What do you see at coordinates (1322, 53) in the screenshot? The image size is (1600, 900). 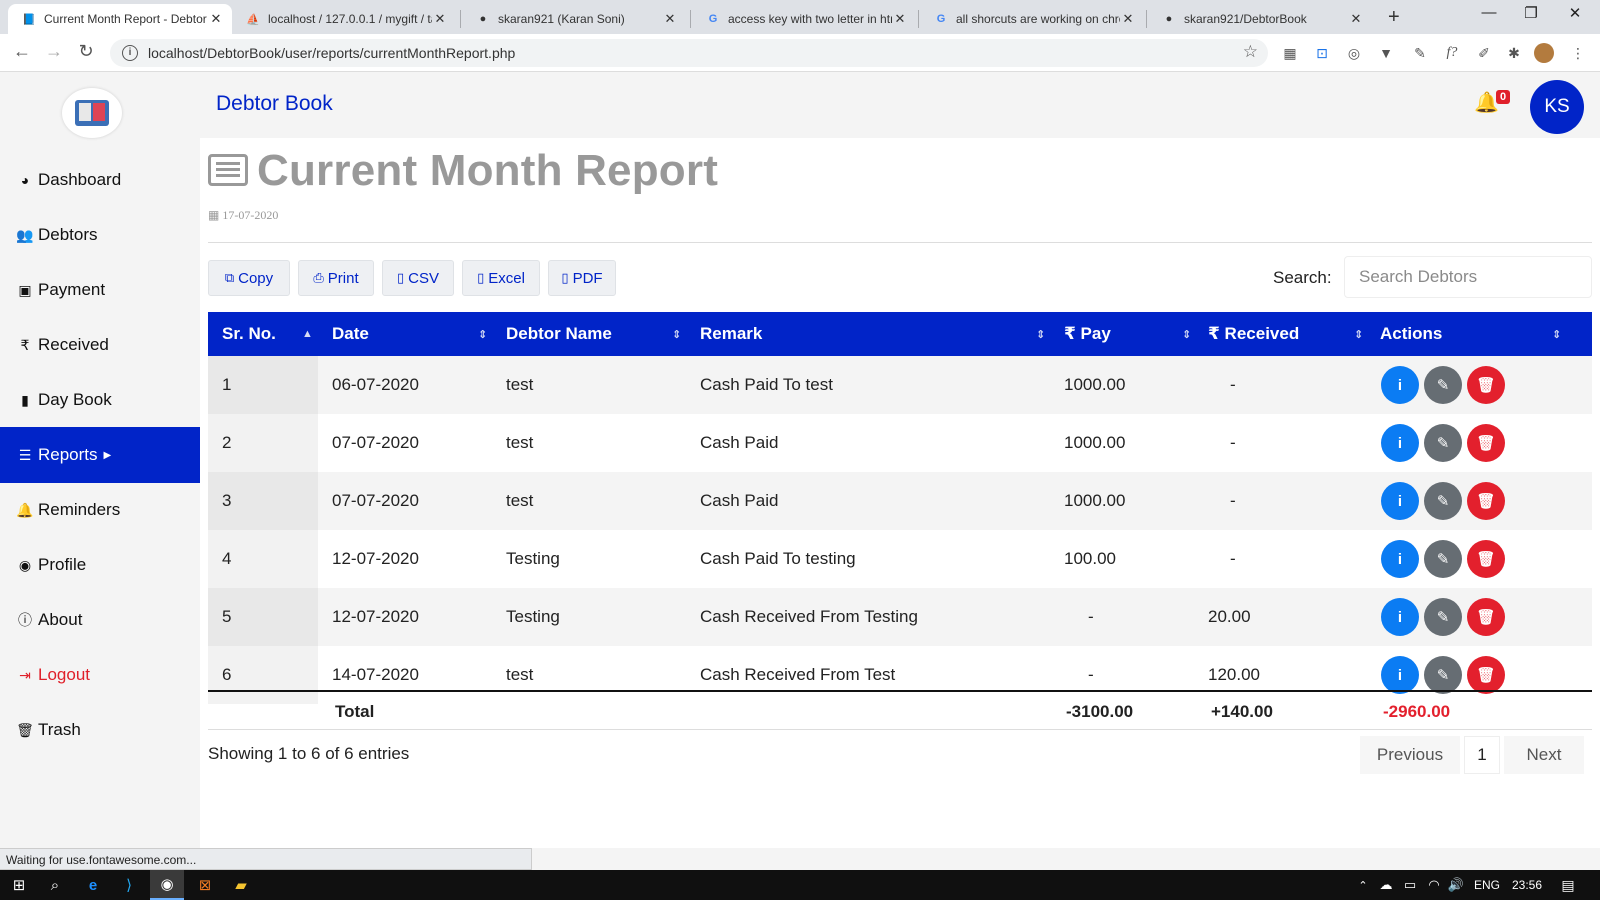 I see `translate-extension-icon: ⊡` at bounding box center [1322, 53].